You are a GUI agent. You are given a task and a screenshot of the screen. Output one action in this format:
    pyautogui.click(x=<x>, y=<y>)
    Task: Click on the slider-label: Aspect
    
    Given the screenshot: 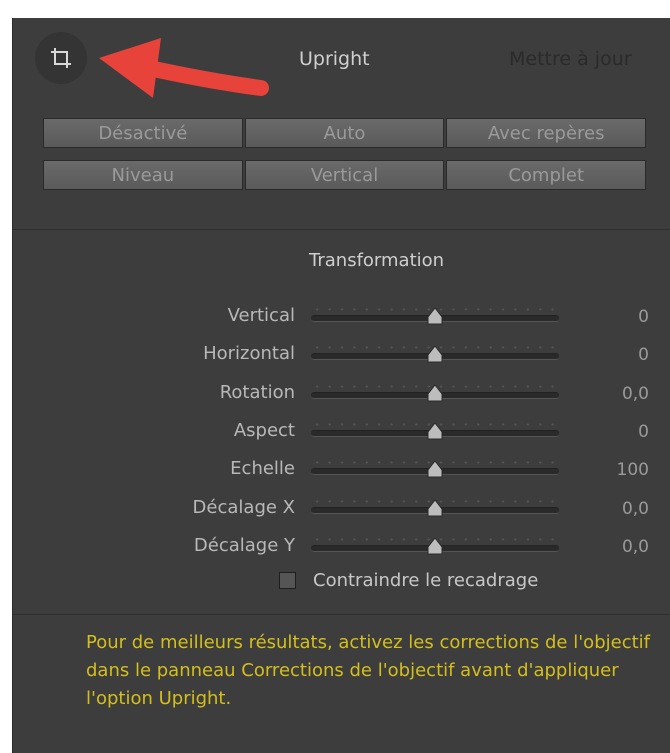 What is the action you would take?
    pyautogui.click(x=264, y=430)
    